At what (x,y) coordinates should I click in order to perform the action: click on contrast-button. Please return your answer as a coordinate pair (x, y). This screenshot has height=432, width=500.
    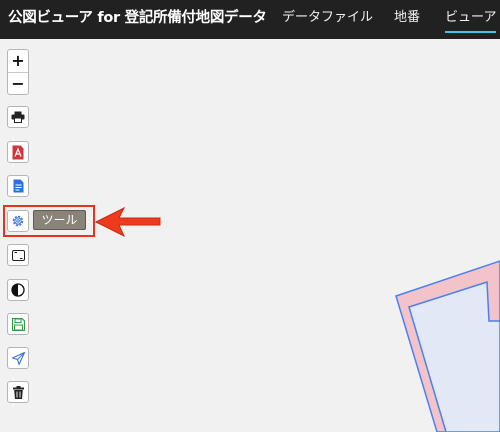
    Looking at the image, I should click on (18, 290).